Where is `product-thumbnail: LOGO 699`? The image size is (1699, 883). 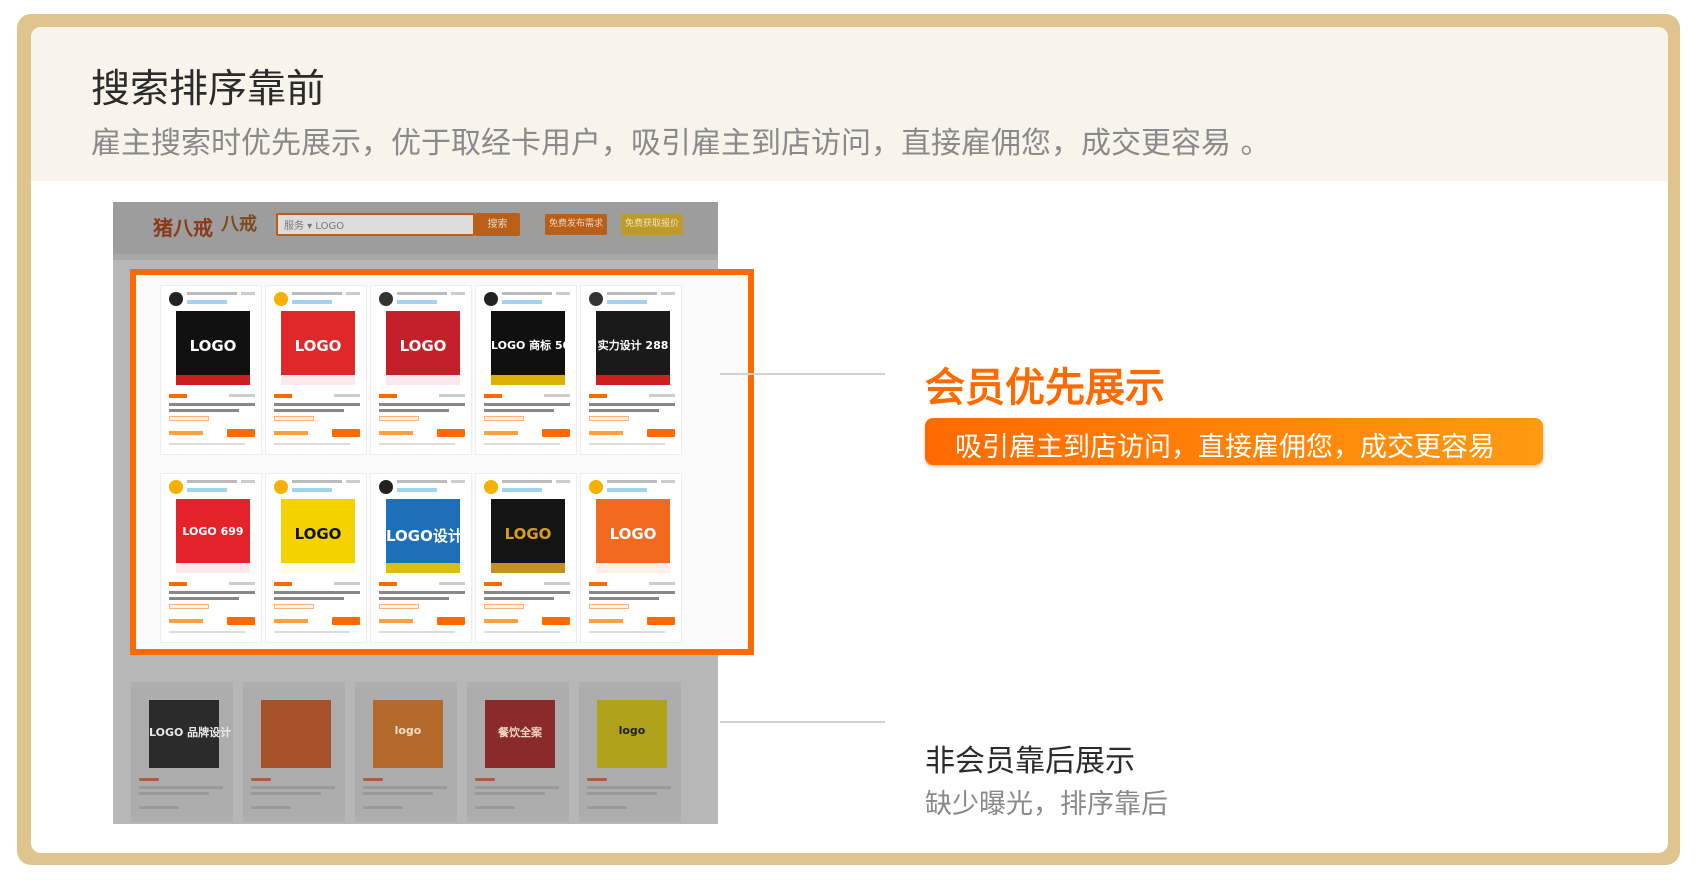 product-thumbnail: LOGO 699 is located at coordinates (213, 536).